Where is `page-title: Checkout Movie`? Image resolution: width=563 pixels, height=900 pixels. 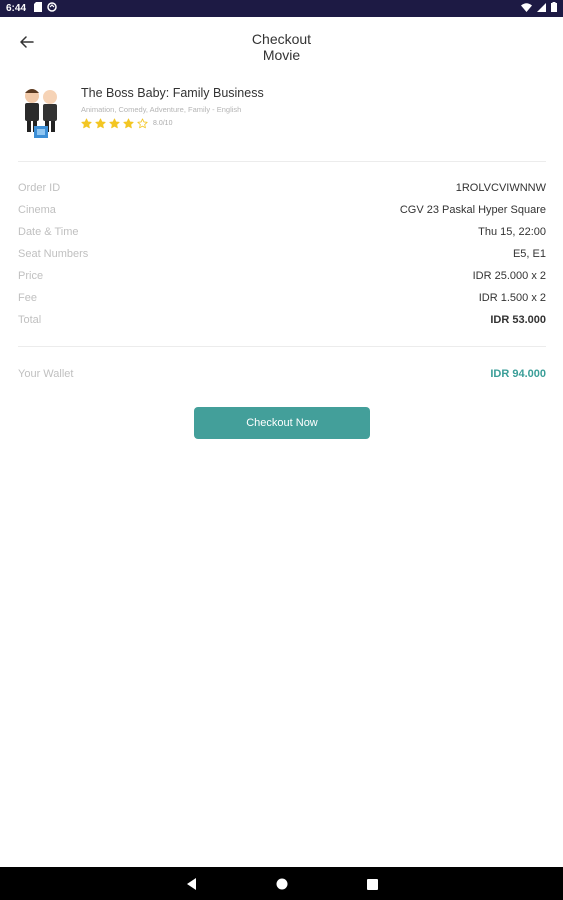
page-title: Checkout Movie is located at coordinates (281, 47).